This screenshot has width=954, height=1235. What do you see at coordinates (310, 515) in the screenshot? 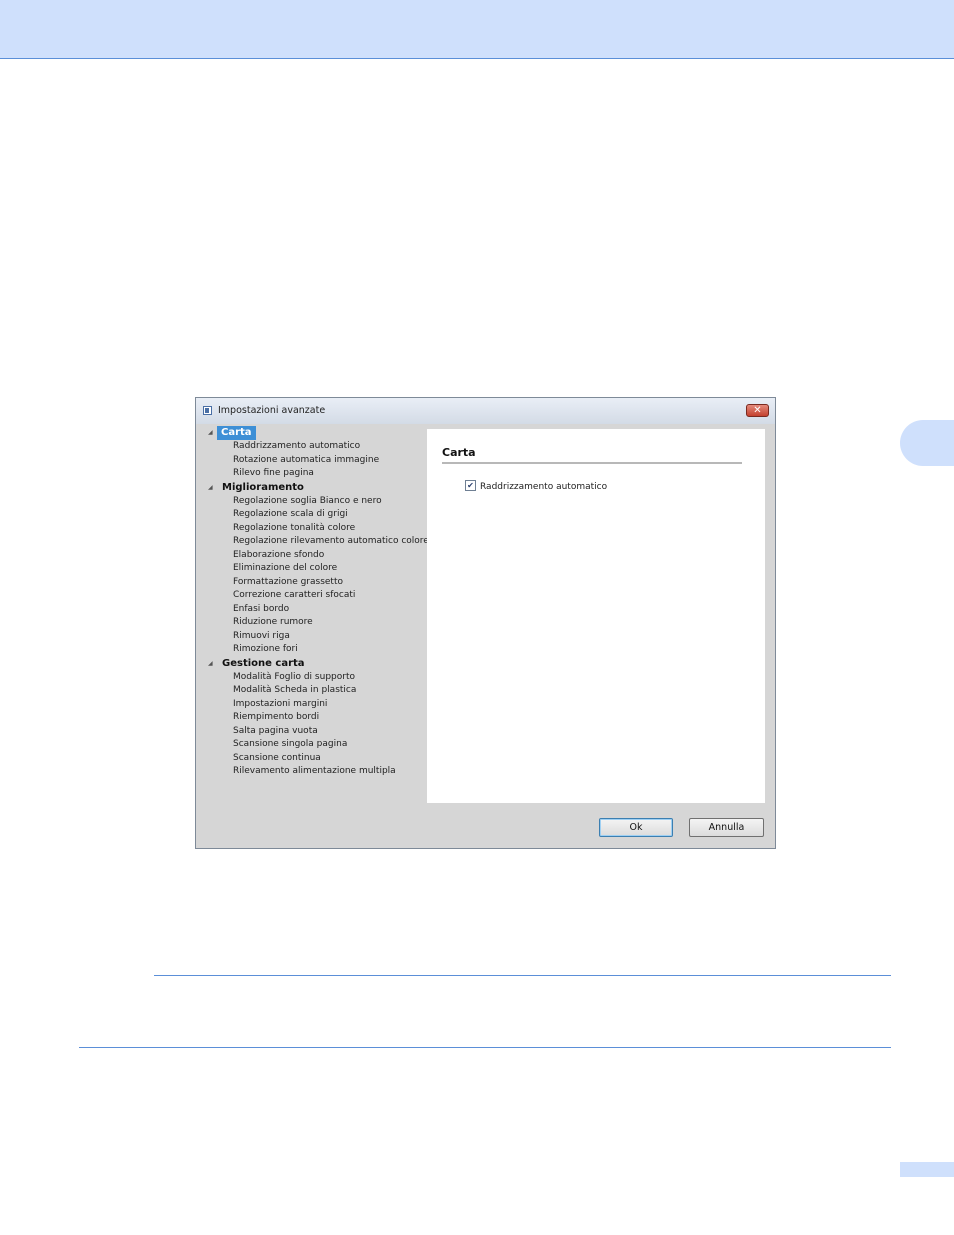
I see `tree-item: Regolazione scala di grigi` at bounding box center [310, 515].